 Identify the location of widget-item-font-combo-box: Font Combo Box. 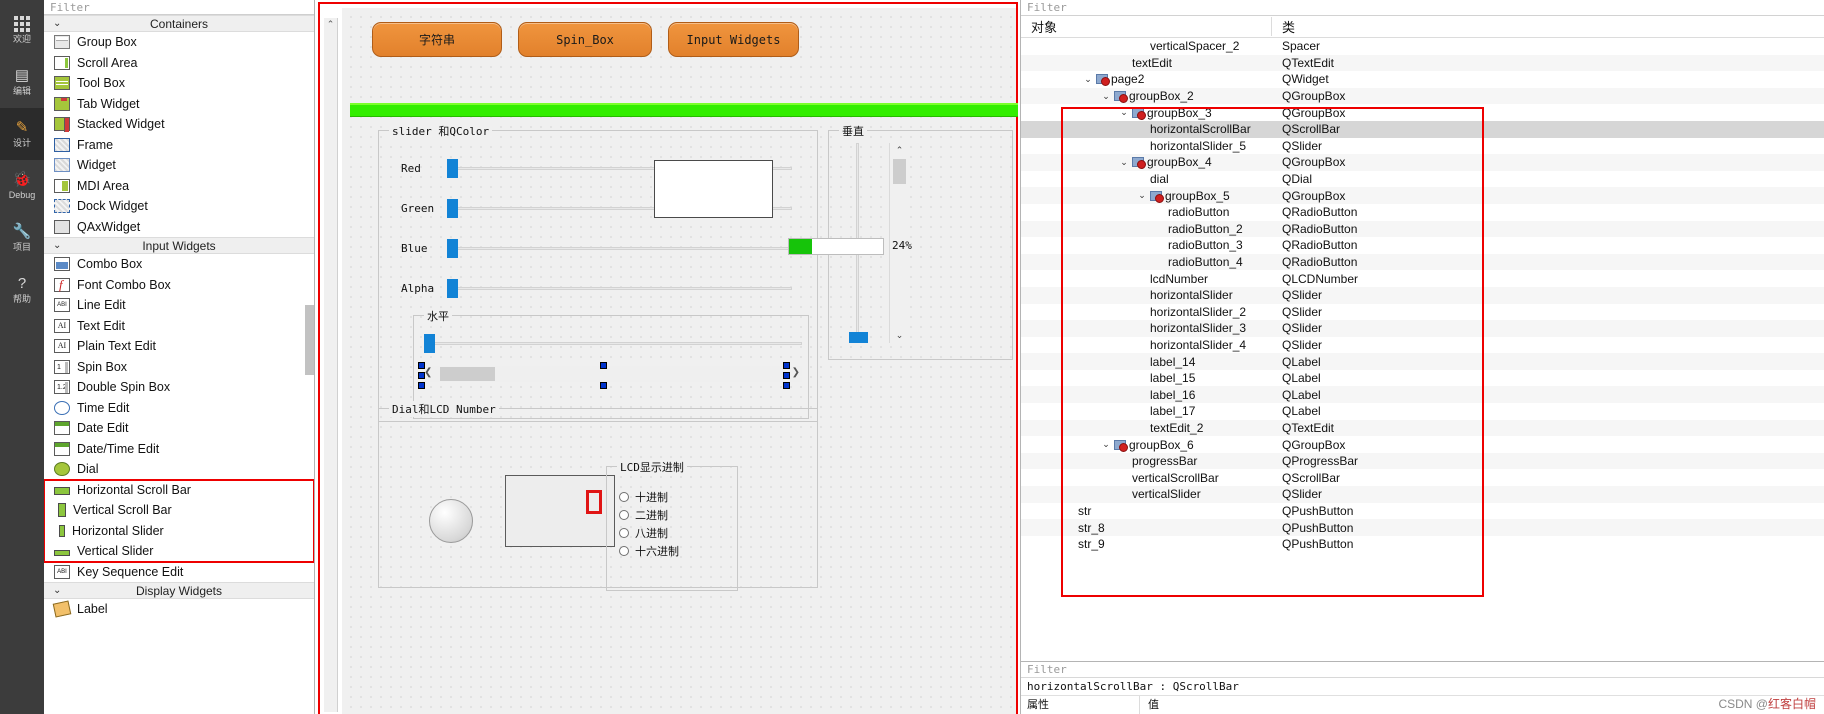
(179, 285).